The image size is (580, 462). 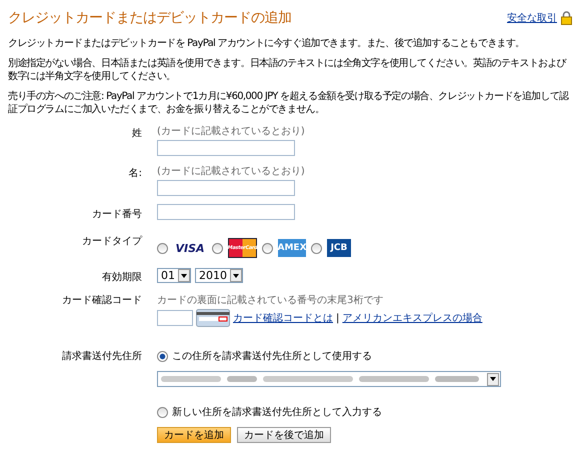 I want to click on radio-label: この住所を請求書送付先住所として使用する, so click(x=272, y=356).